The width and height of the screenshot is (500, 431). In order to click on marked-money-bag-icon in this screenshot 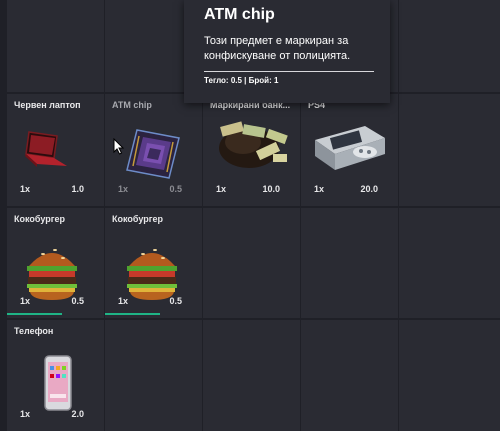, I will do `click(253, 144)`.